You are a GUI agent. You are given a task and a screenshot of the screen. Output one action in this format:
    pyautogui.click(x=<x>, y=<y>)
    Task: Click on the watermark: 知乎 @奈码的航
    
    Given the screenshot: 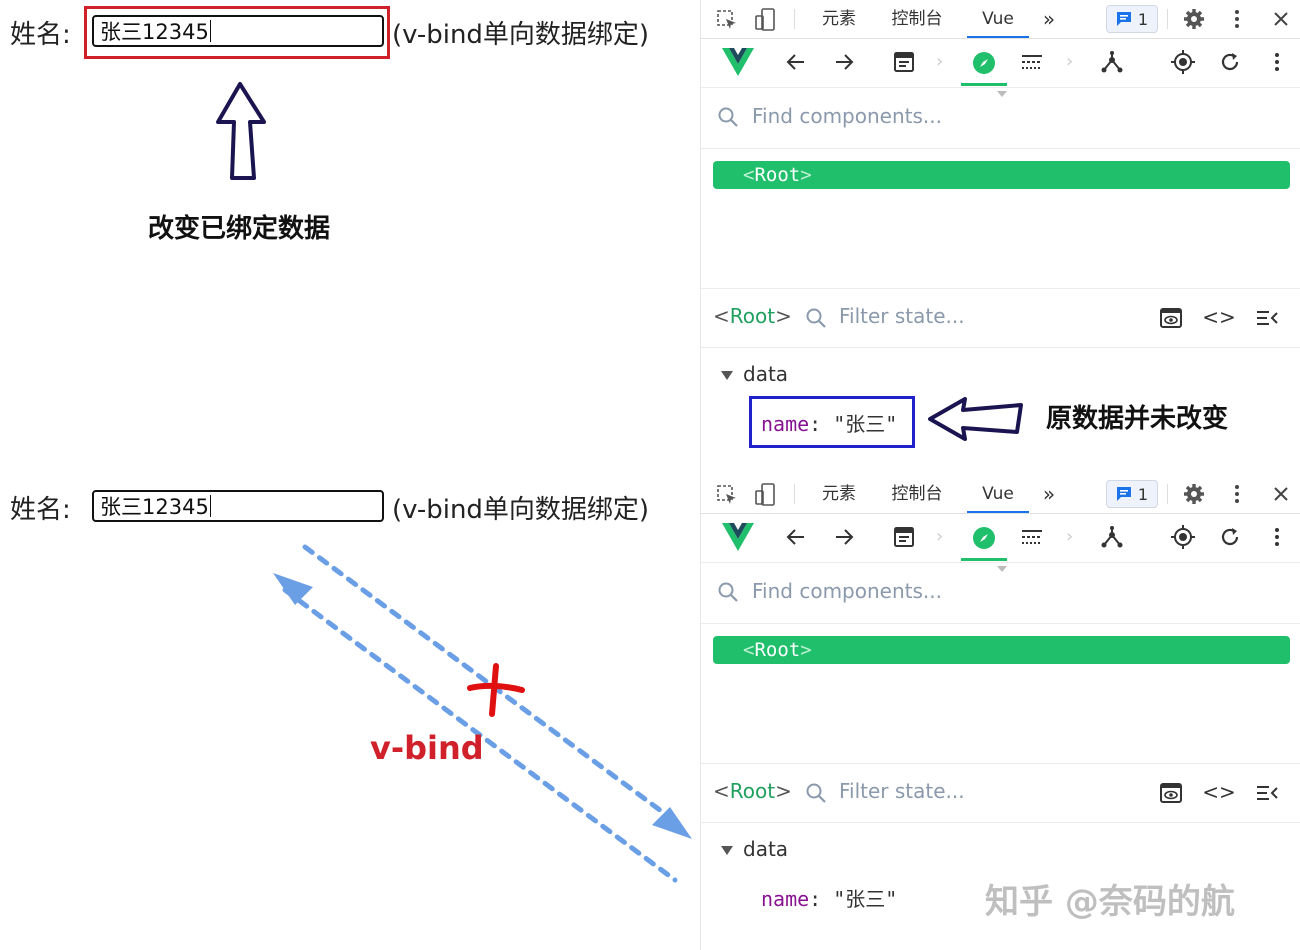 What is the action you would take?
    pyautogui.click(x=1110, y=902)
    